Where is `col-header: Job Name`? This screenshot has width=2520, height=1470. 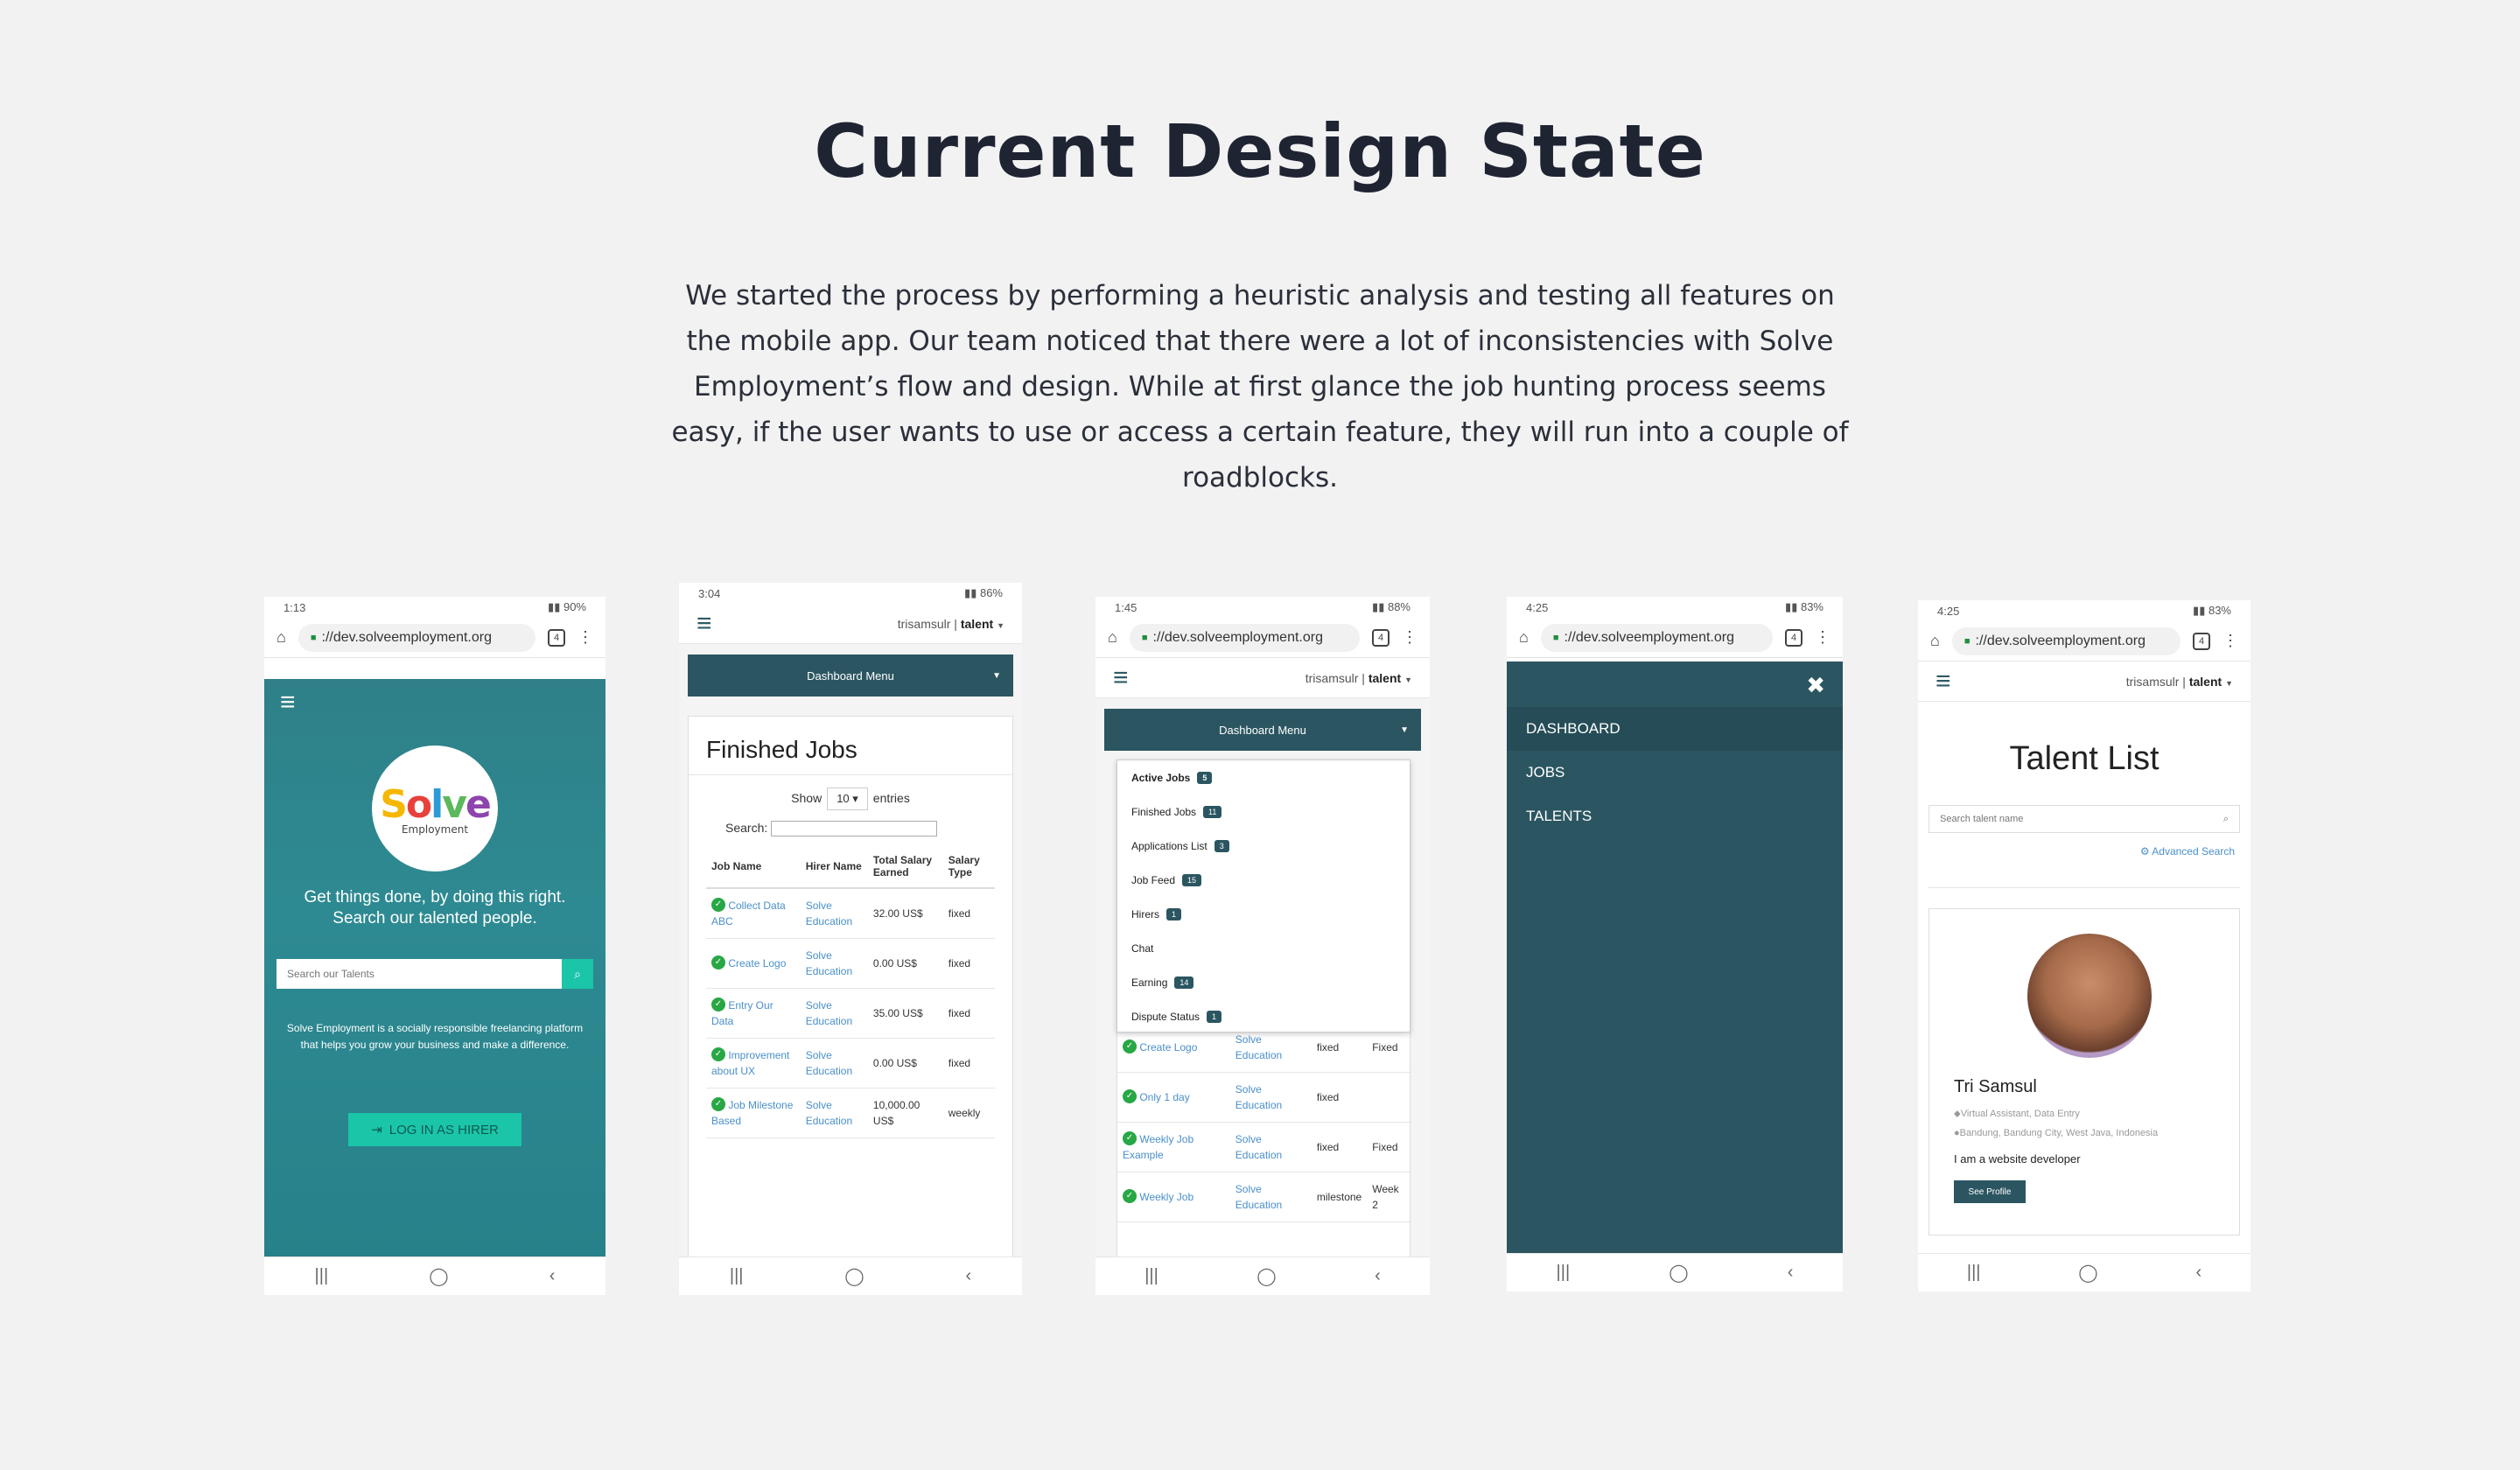
col-header: Job Name is located at coordinates (753, 867).